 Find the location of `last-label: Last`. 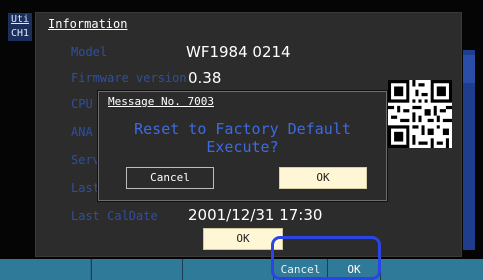

last-label: Last is located at coordinates (85, 188).